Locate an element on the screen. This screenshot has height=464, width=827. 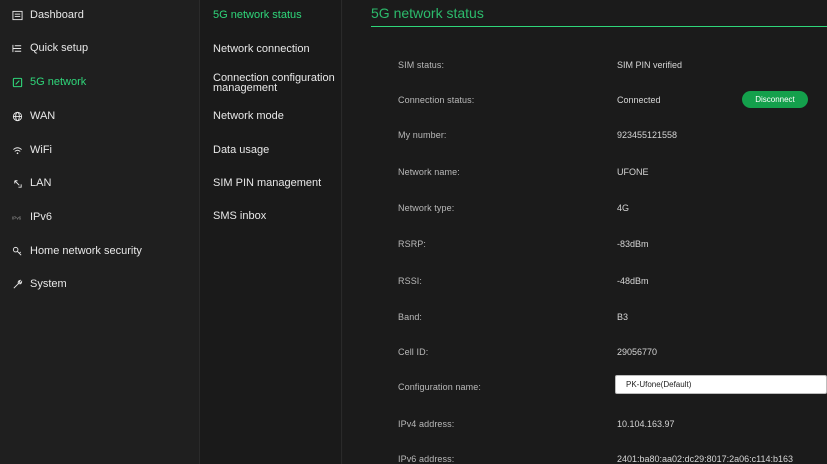
sidebar-item-label: 5G network is located at coordinates (58, 82).